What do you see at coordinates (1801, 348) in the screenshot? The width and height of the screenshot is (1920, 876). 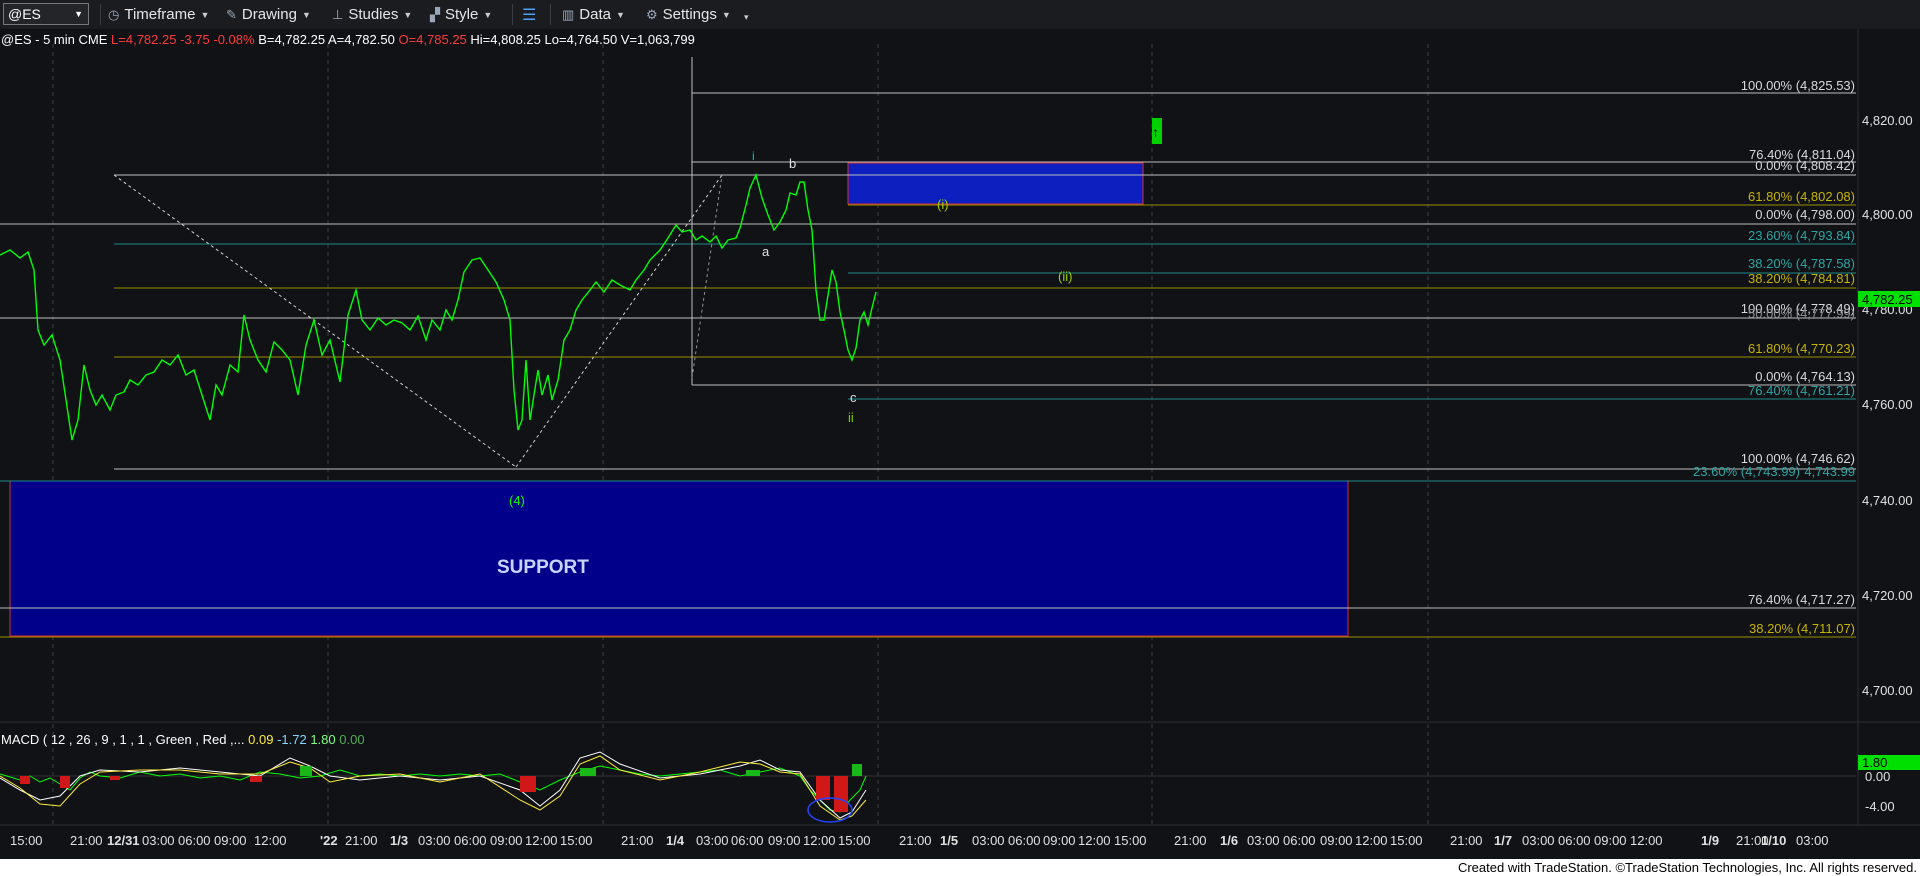 I see `fib-label: 61.80% (4,770.23)` at bounding box center [1801, 348].